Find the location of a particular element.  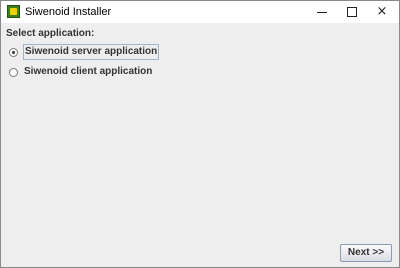

close-button: × is located at coordinates (382, 12).